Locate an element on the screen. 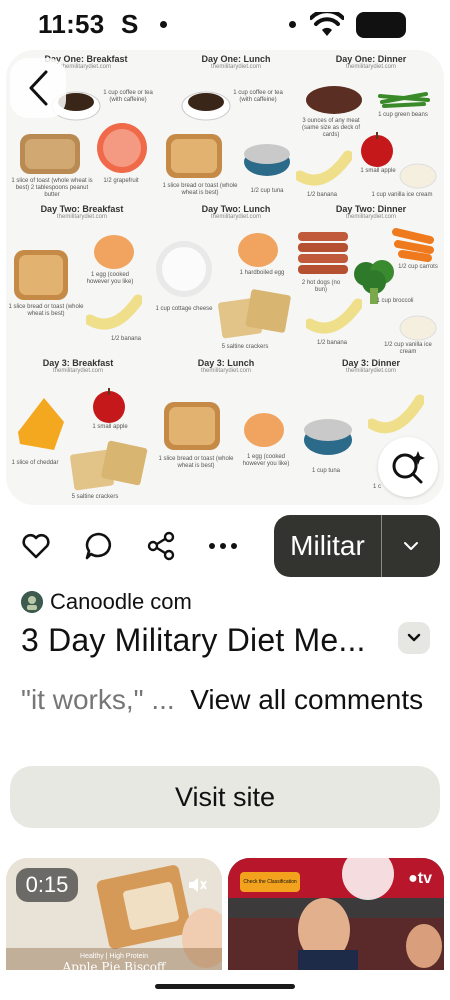 This screenshot has height=1000, width=450. food-caption: 1 slice of cheddar is located at coordinates (35, 463).